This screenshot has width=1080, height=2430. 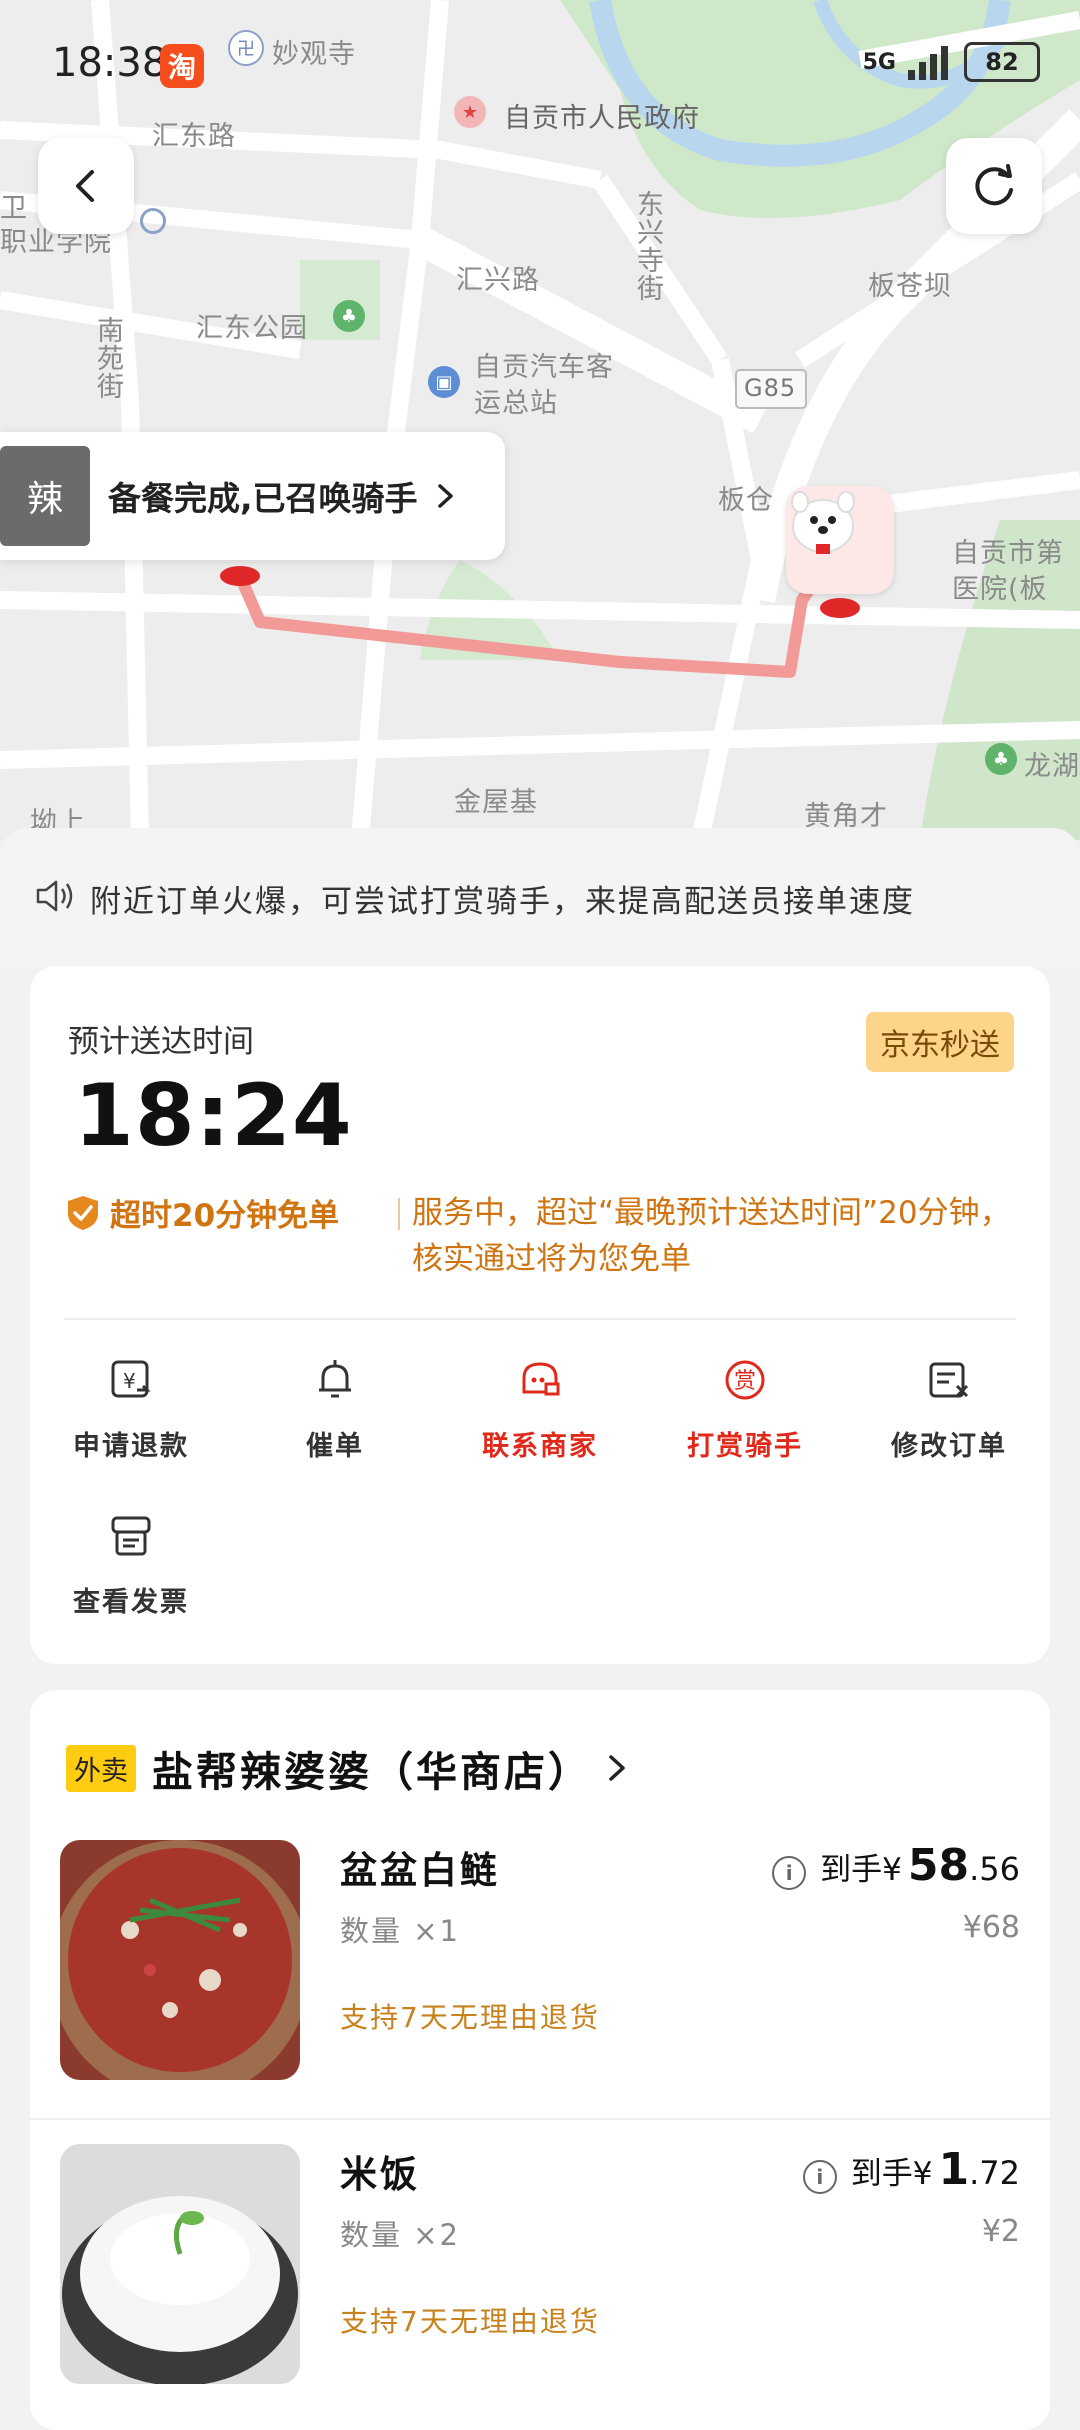 I want to click on map-label: 自贡市第医院(板, so click(x=1008, y=571).